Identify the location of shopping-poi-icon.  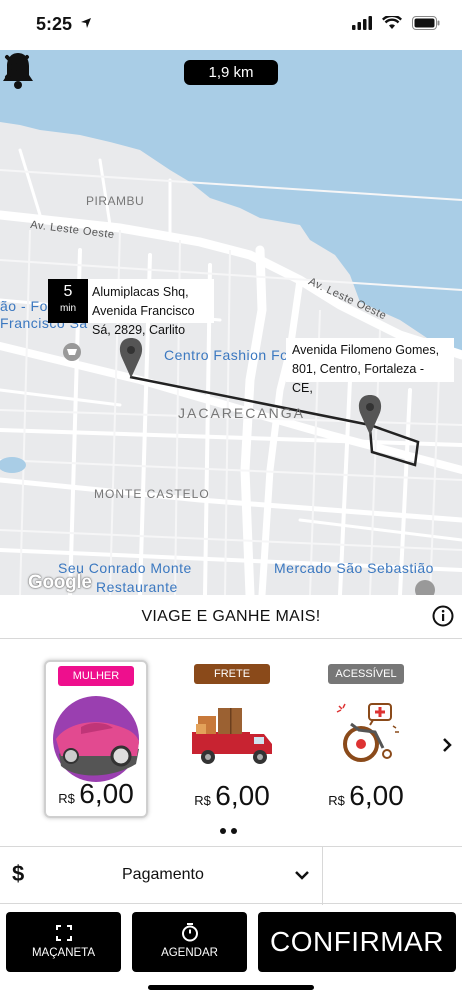
(72, 352).